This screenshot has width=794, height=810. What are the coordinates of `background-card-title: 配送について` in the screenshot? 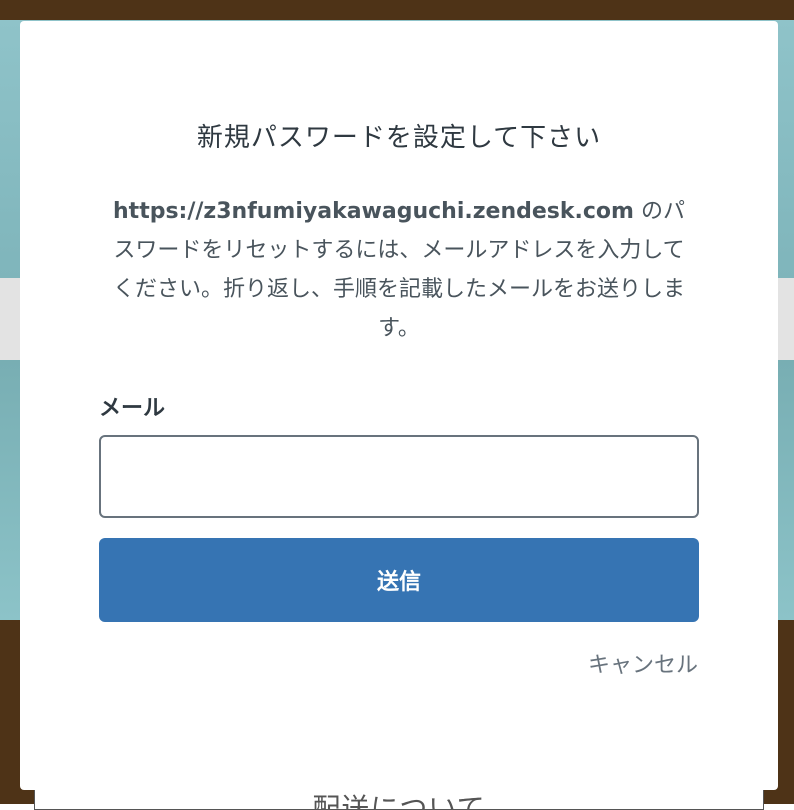 It's located at (399, 801).